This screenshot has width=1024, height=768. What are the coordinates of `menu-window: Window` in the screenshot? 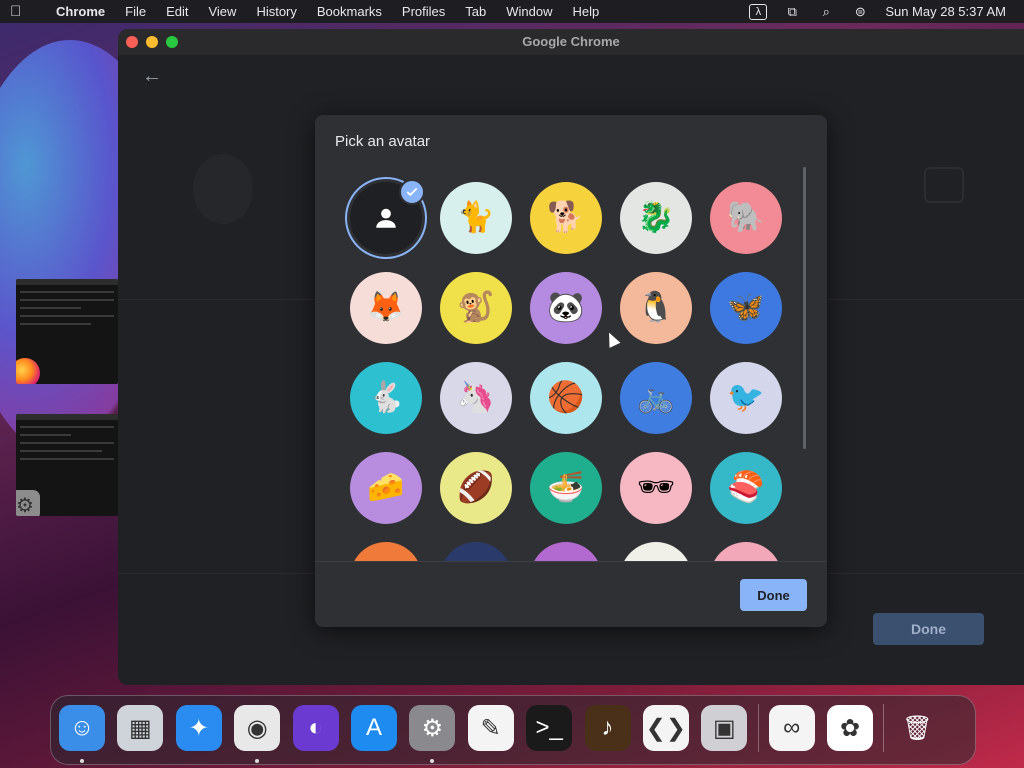 It's located at (529, 11).